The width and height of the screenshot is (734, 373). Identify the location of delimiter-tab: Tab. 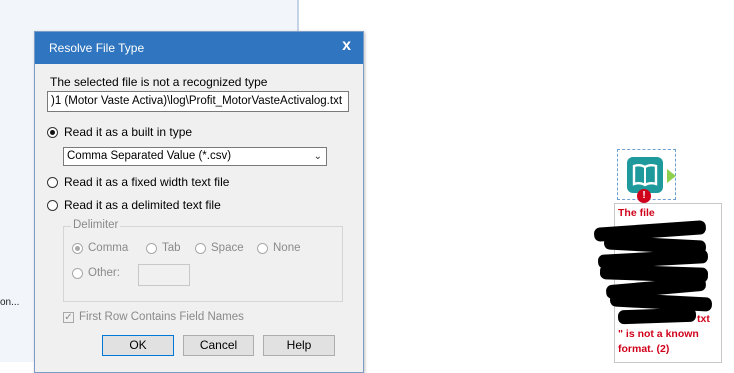
(163, 248).